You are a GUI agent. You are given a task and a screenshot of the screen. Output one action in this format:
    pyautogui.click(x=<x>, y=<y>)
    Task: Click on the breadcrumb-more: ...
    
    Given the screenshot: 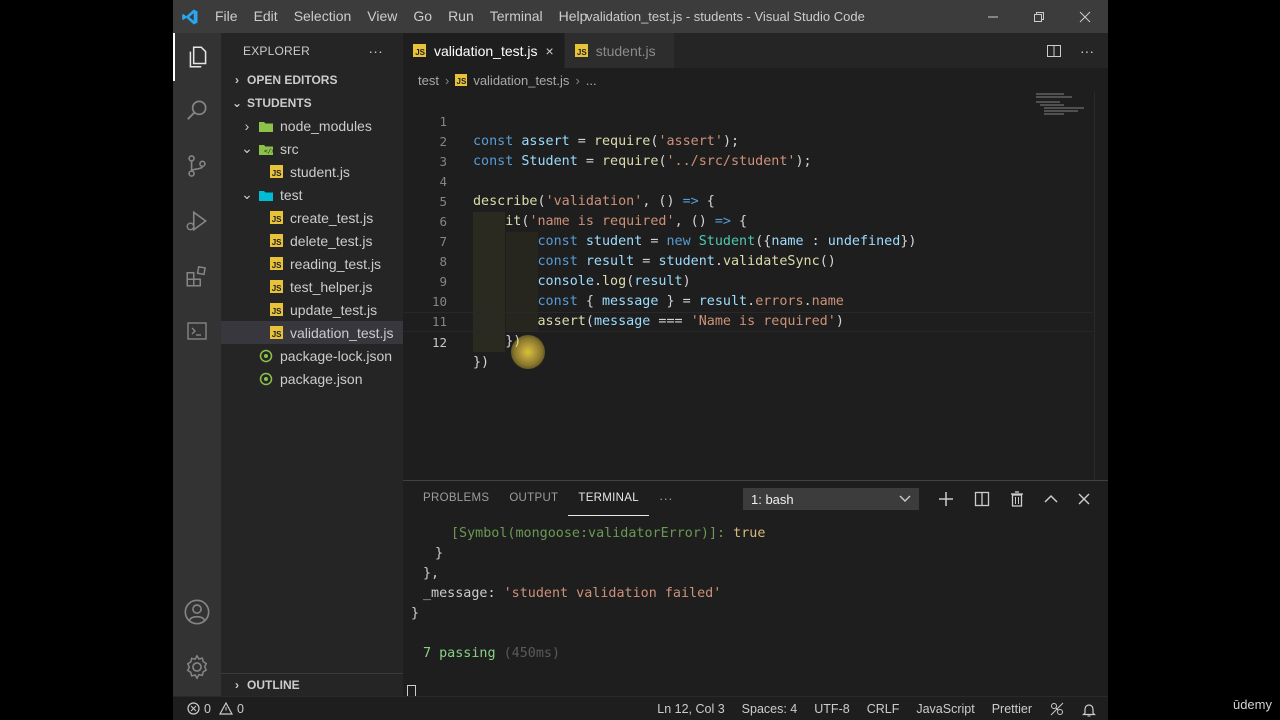 What is the action you would take?
    pyautogui.click(x=591, y=80)
    